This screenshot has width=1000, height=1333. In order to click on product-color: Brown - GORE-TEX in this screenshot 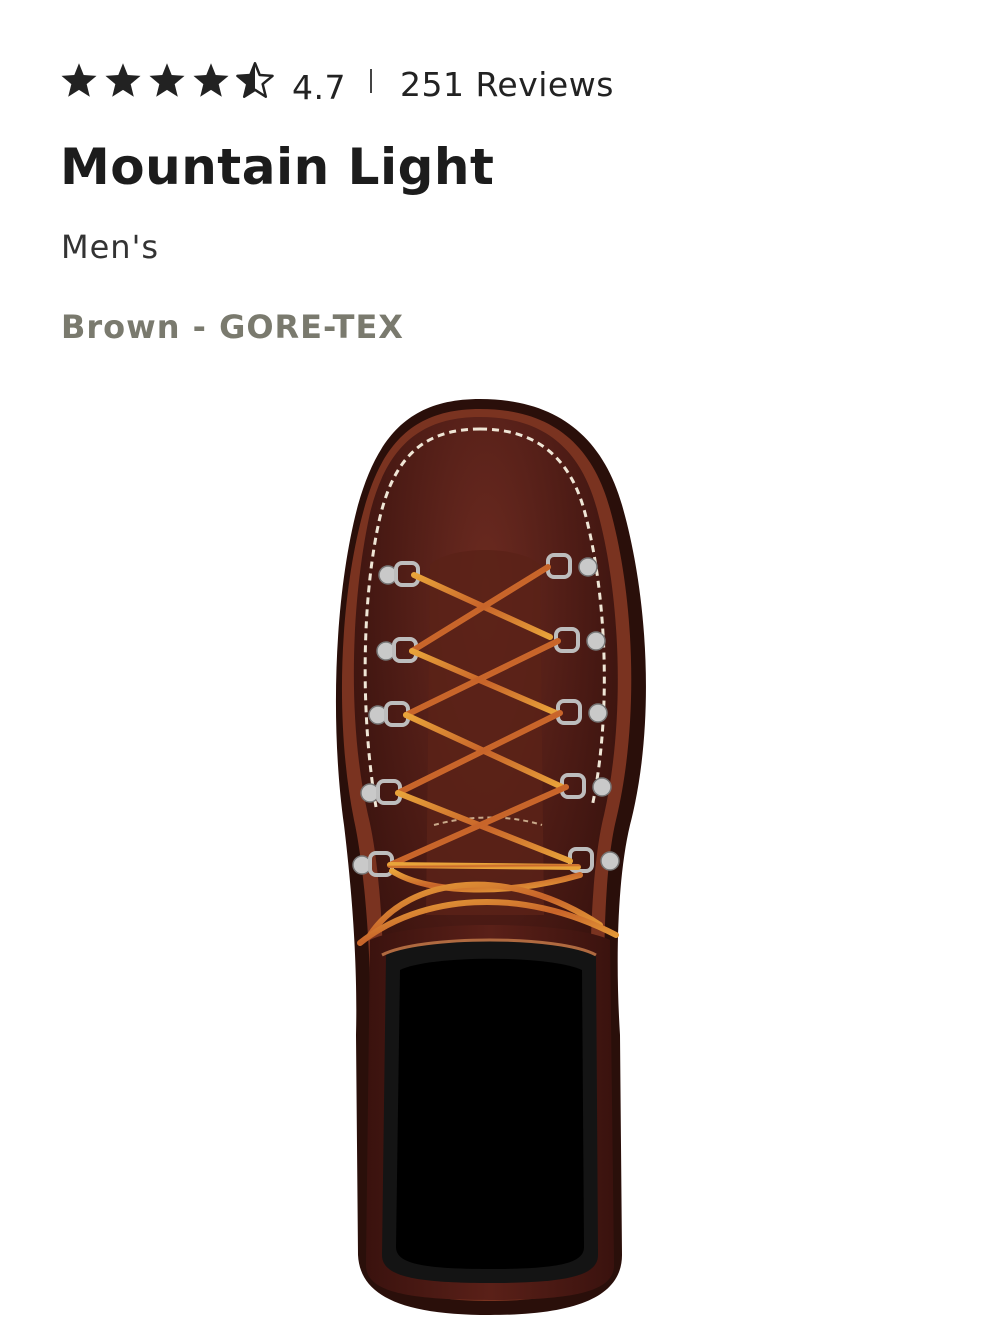, I will do `click(232, 327)`.